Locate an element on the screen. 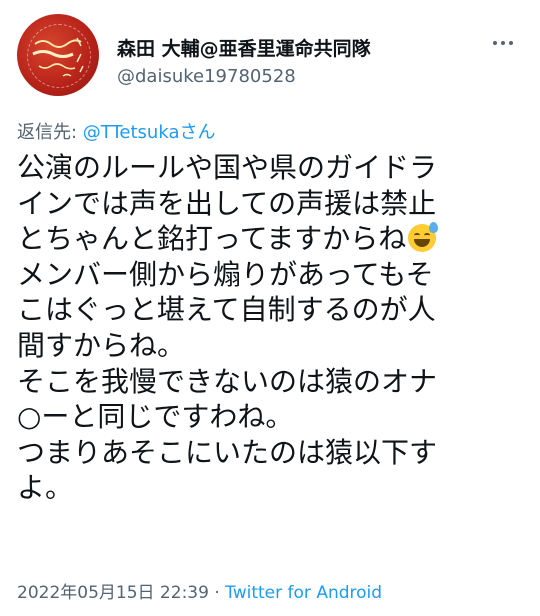 Image resolution: width=540 pixels, height=616 pixels. display-name: 森田 大輔@亜香里運命共同隊 is located at coordinates (244, 47).